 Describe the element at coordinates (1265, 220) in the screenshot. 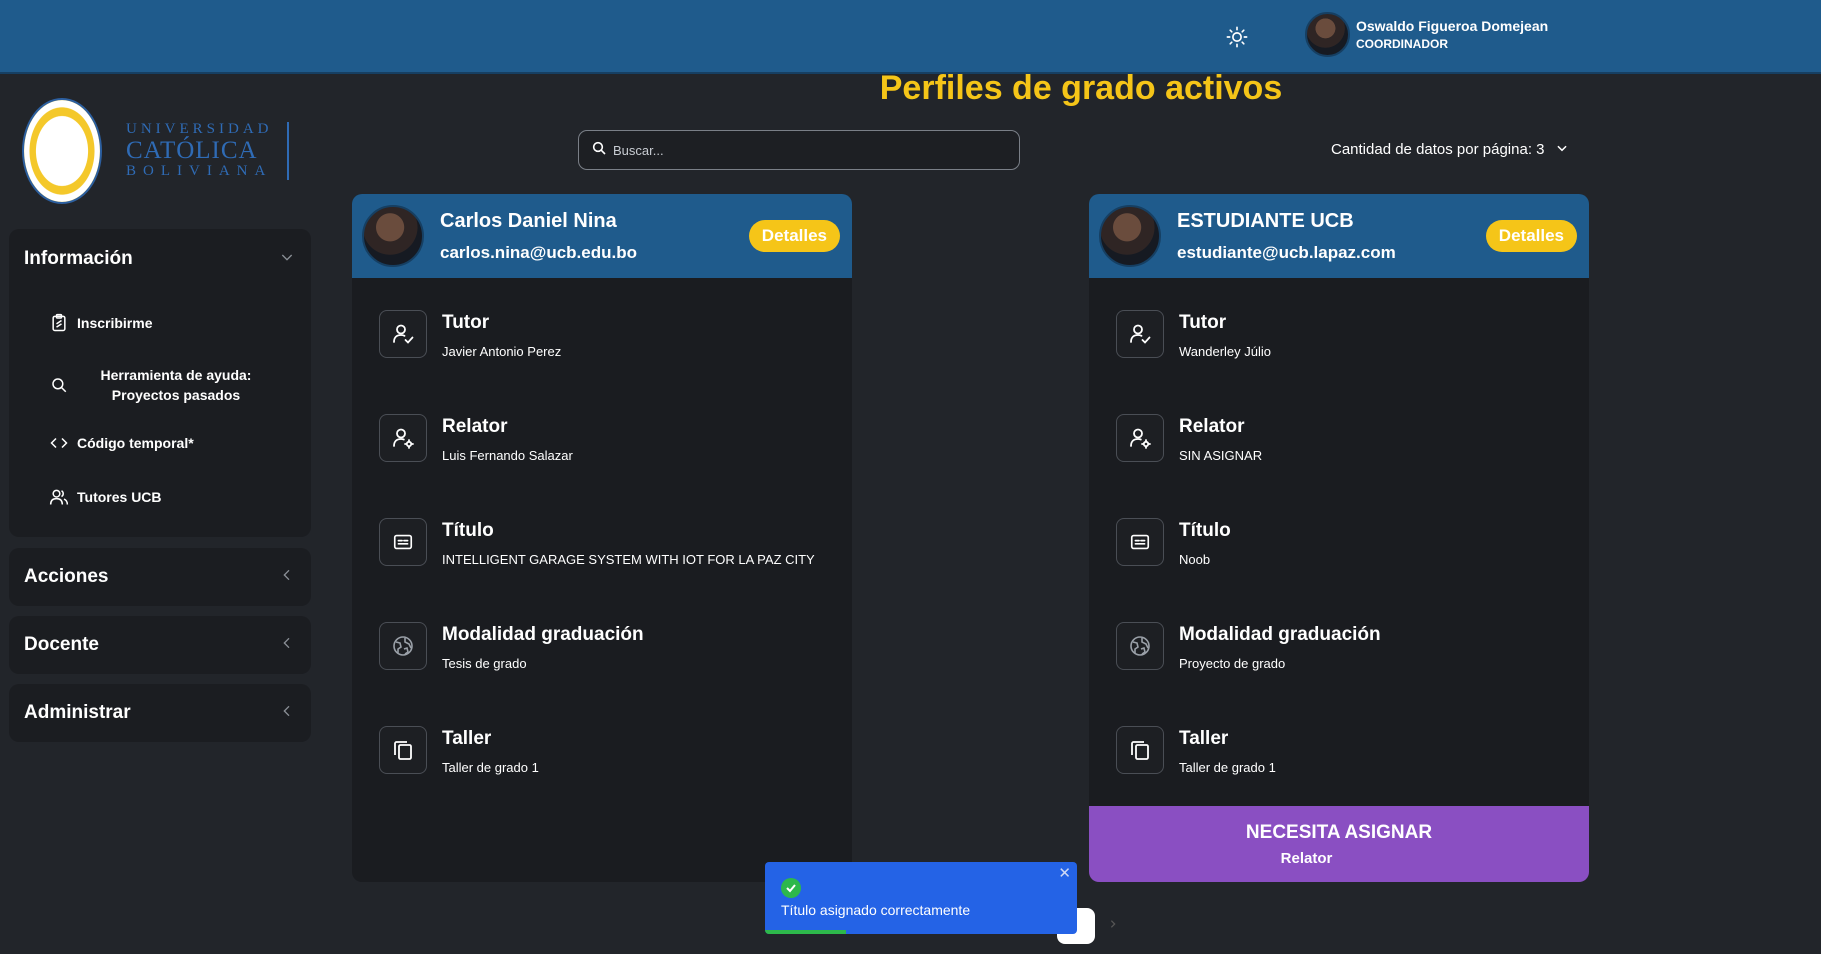

I see `student-name: ESTUDIANTE UCB` at that location.